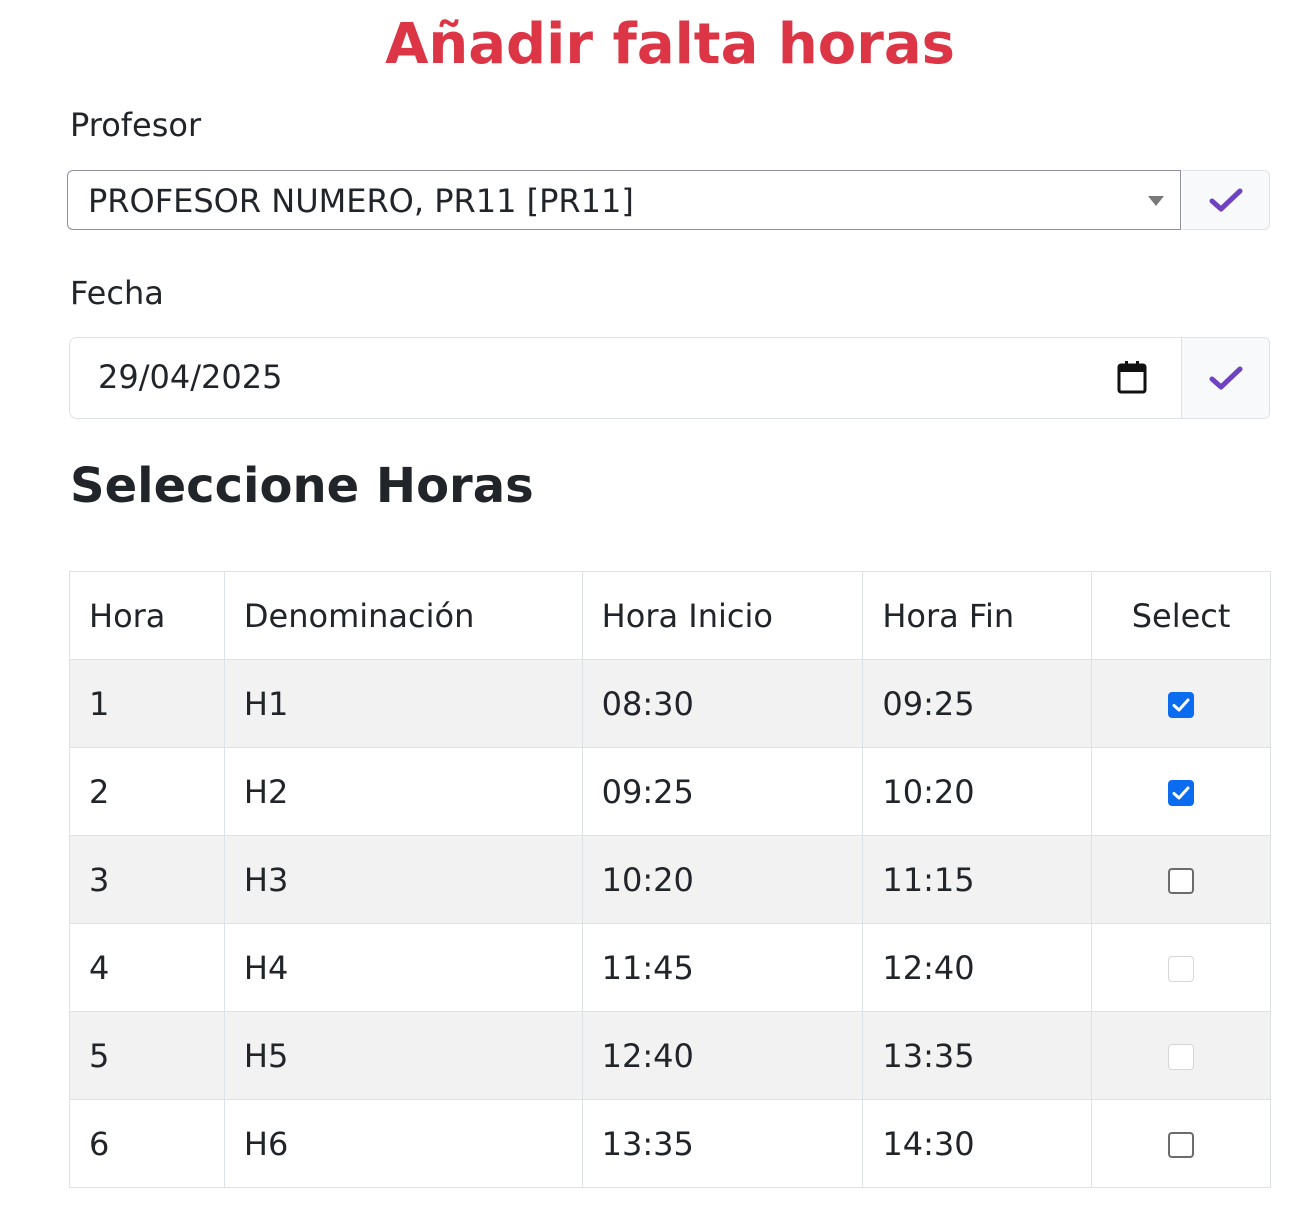 The image size is (1316, 1226). Describe the element at coordinates (722, 879) in the screenshot. I see `cell-hora-inicio: 10:20` at that location.